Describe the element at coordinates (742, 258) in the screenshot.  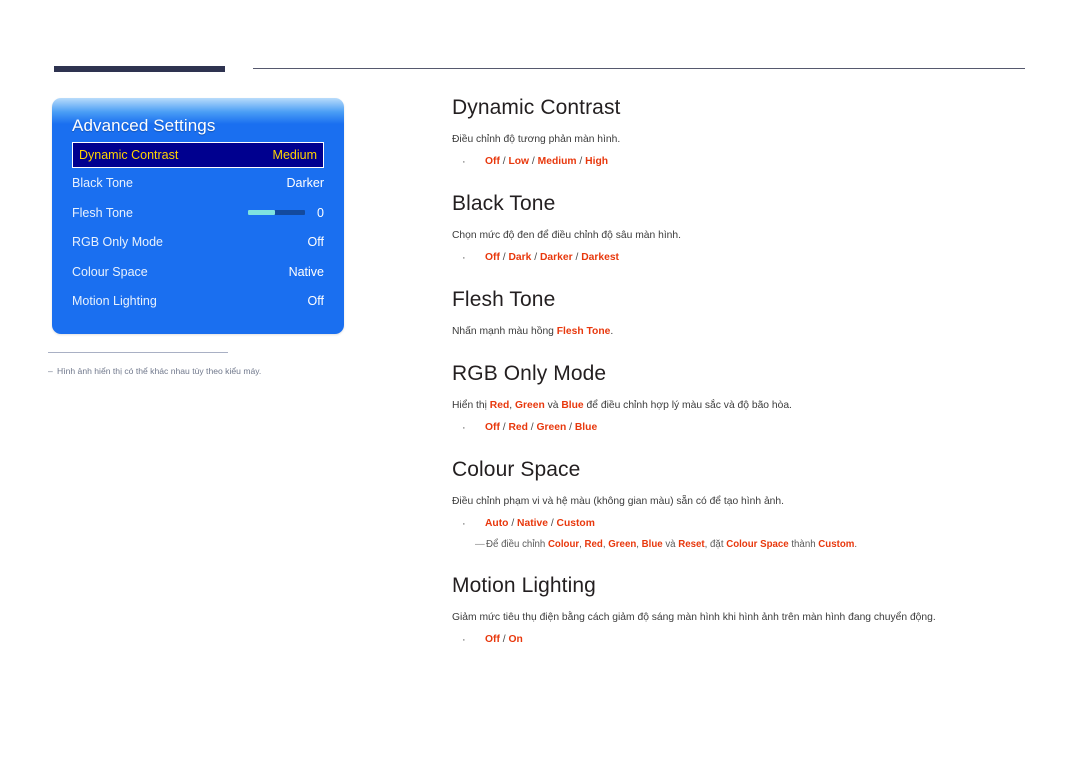
I see `options-black-tone: · Off / Dark / Darker / Darkest` at that location.